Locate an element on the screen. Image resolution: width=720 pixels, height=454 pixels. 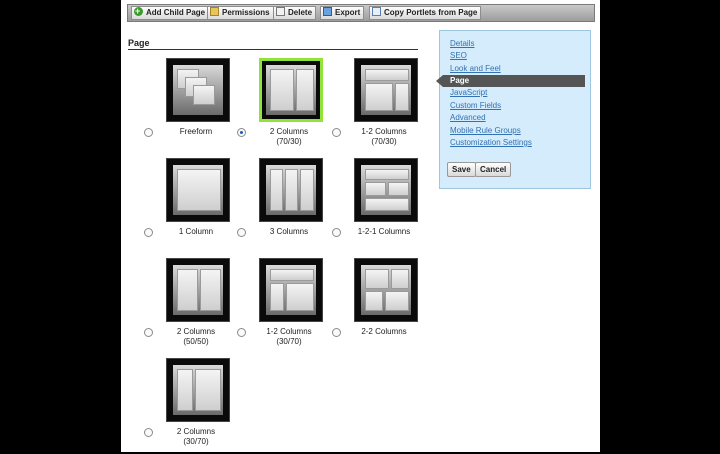
2-columns-70-30-layout-thumbnail is located at coordinates (291, 90).